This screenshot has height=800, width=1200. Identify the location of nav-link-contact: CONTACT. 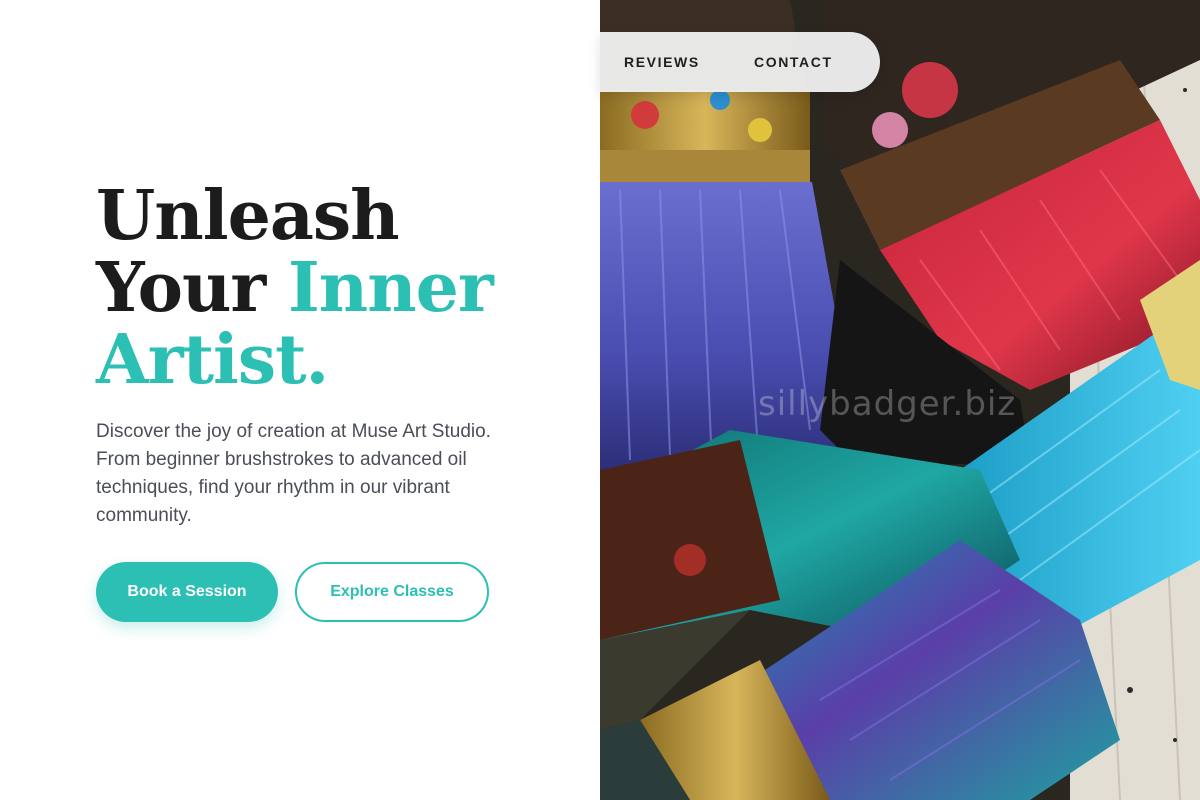
(793, 62).